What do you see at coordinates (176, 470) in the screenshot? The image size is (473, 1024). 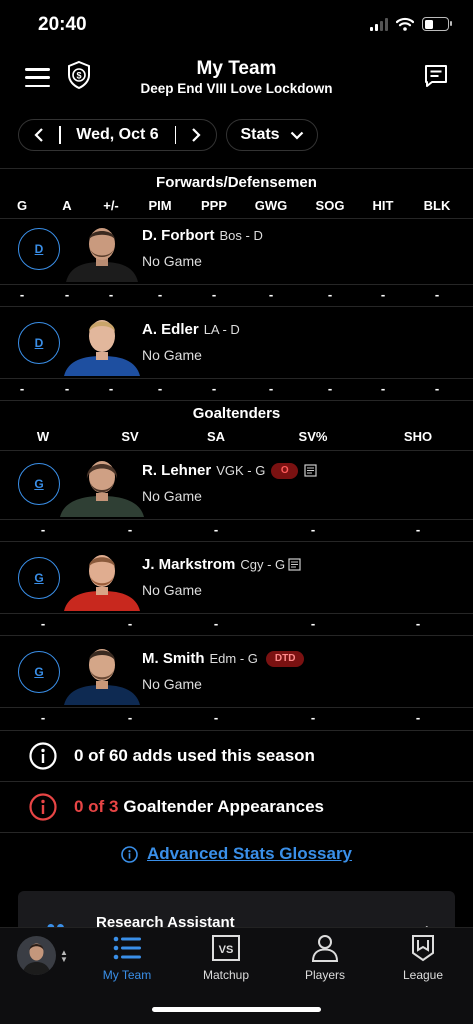 I see `player-name: R. Lehner` at bounding box center [176, 470].